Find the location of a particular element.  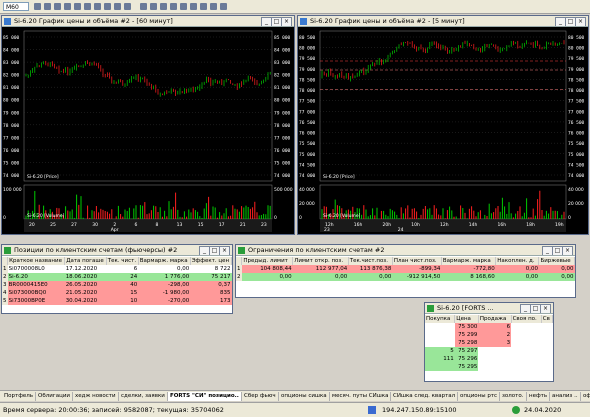

zoom-out-icon is located at coordinates (87, 6).